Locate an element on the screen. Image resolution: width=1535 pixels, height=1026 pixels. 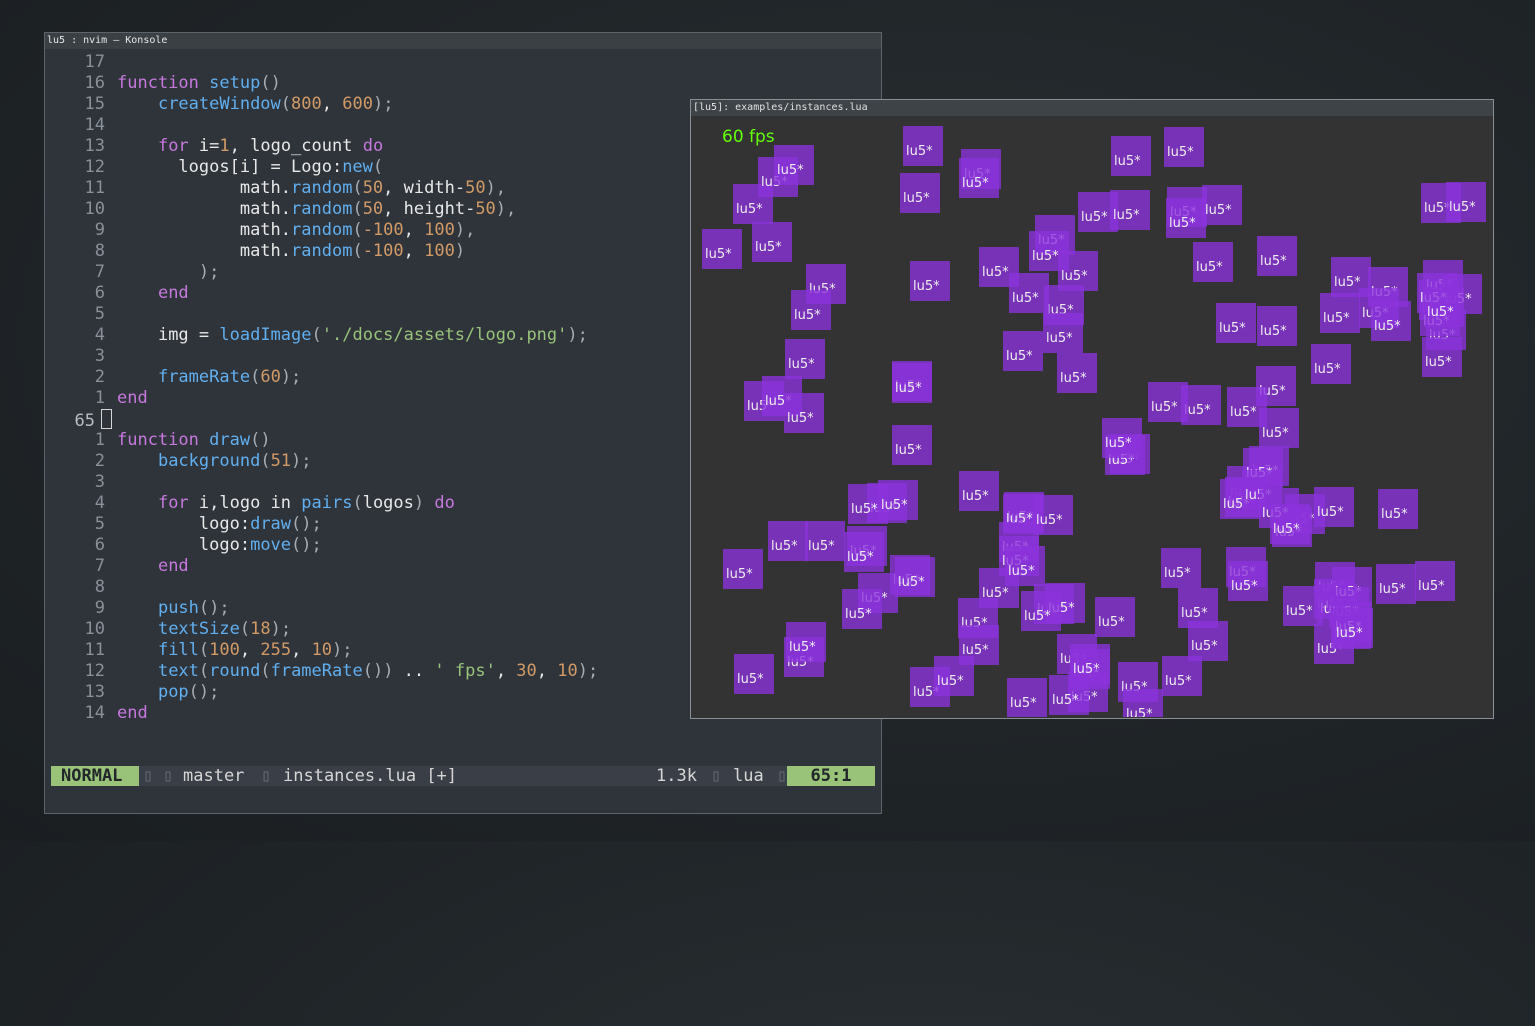
code-token: function is located at coordinates (158, 83).